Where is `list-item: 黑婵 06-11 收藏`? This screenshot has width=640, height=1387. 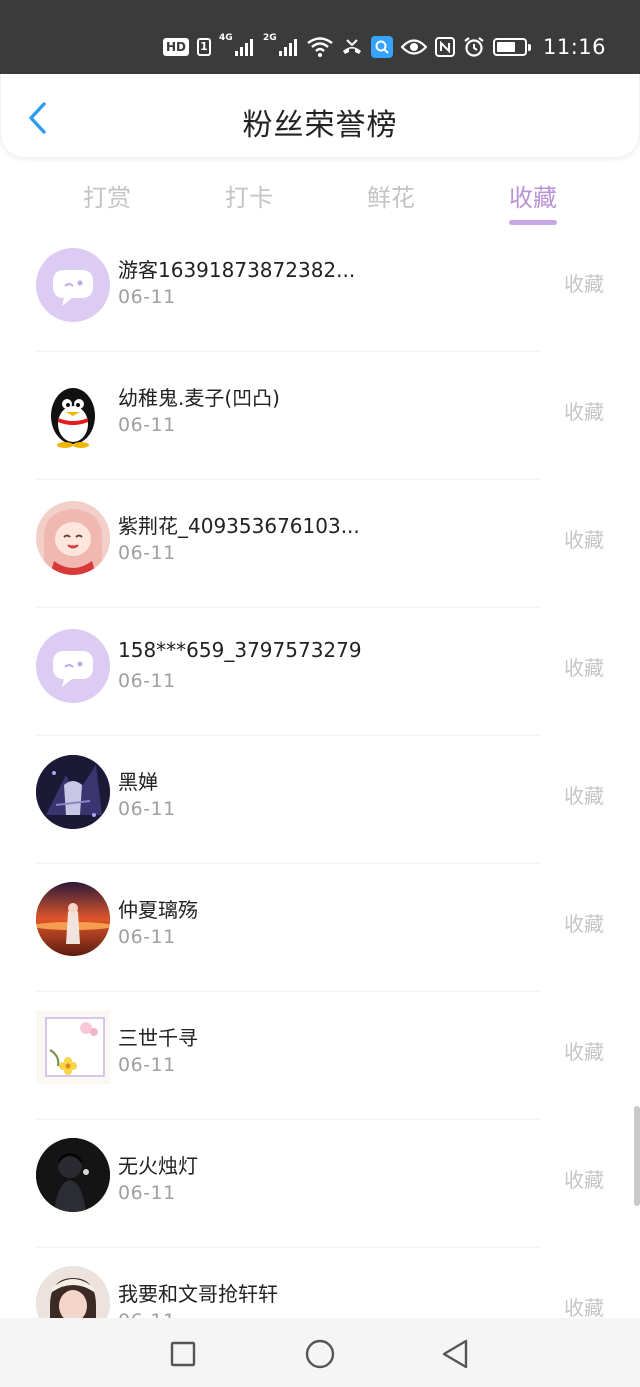
list-item: 黑婵 06-11 收藏 is located at coordinates (320, 819).